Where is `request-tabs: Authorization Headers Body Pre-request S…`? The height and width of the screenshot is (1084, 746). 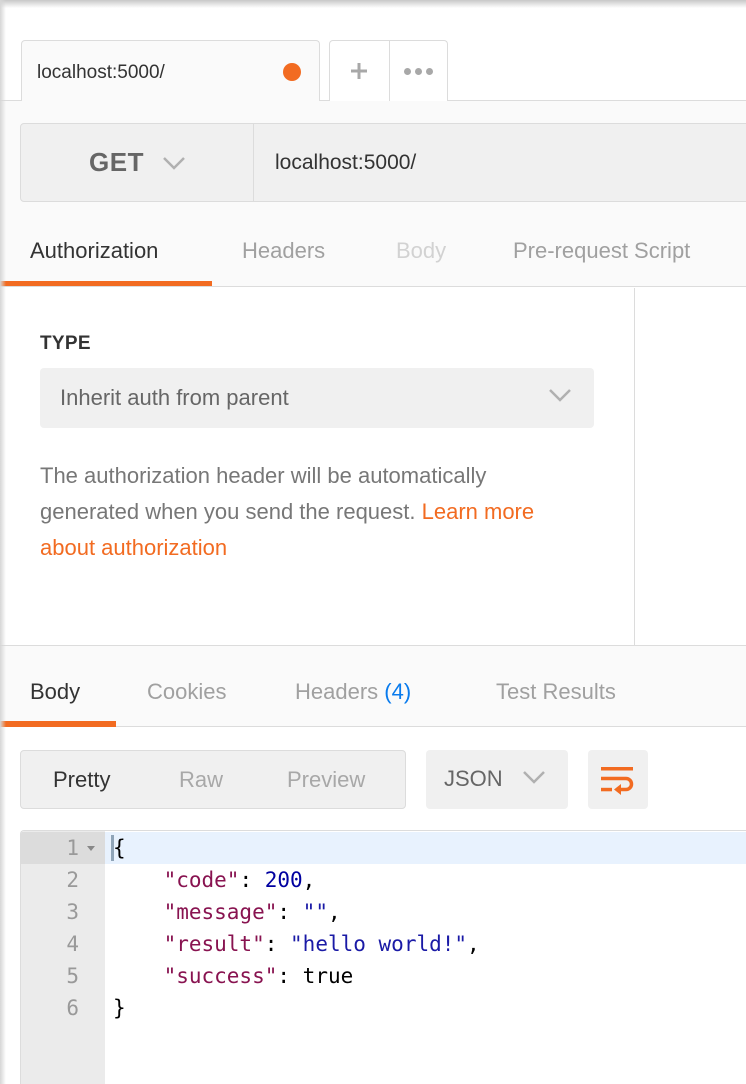 request-tabs: Authorization Headers Body Pre-request S… is located at coordinates (373, 255).